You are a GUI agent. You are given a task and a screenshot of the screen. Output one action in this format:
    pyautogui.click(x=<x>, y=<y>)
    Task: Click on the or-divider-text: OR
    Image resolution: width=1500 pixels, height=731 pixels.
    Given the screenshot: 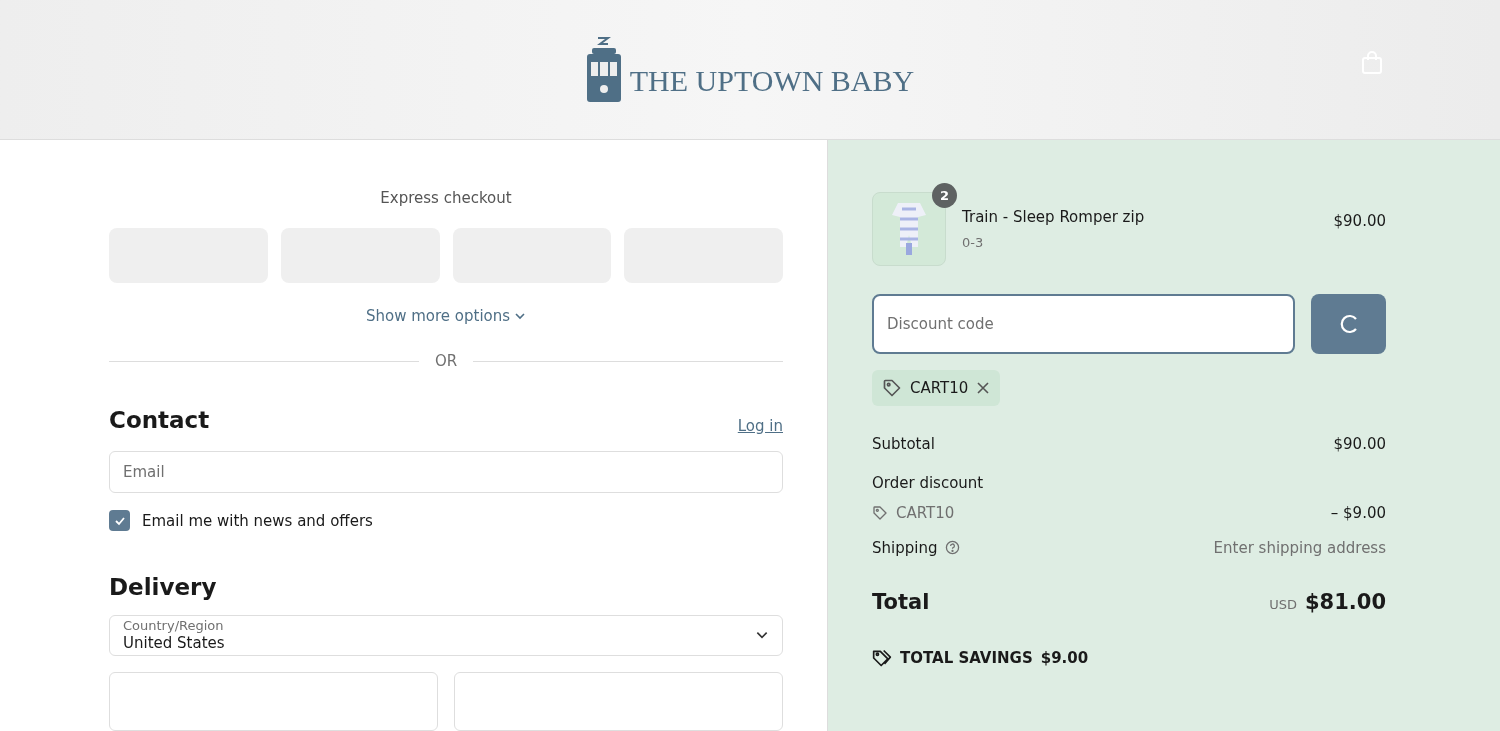 What is the action you would take?
    pyautogui.click(x=446, y=361)
    